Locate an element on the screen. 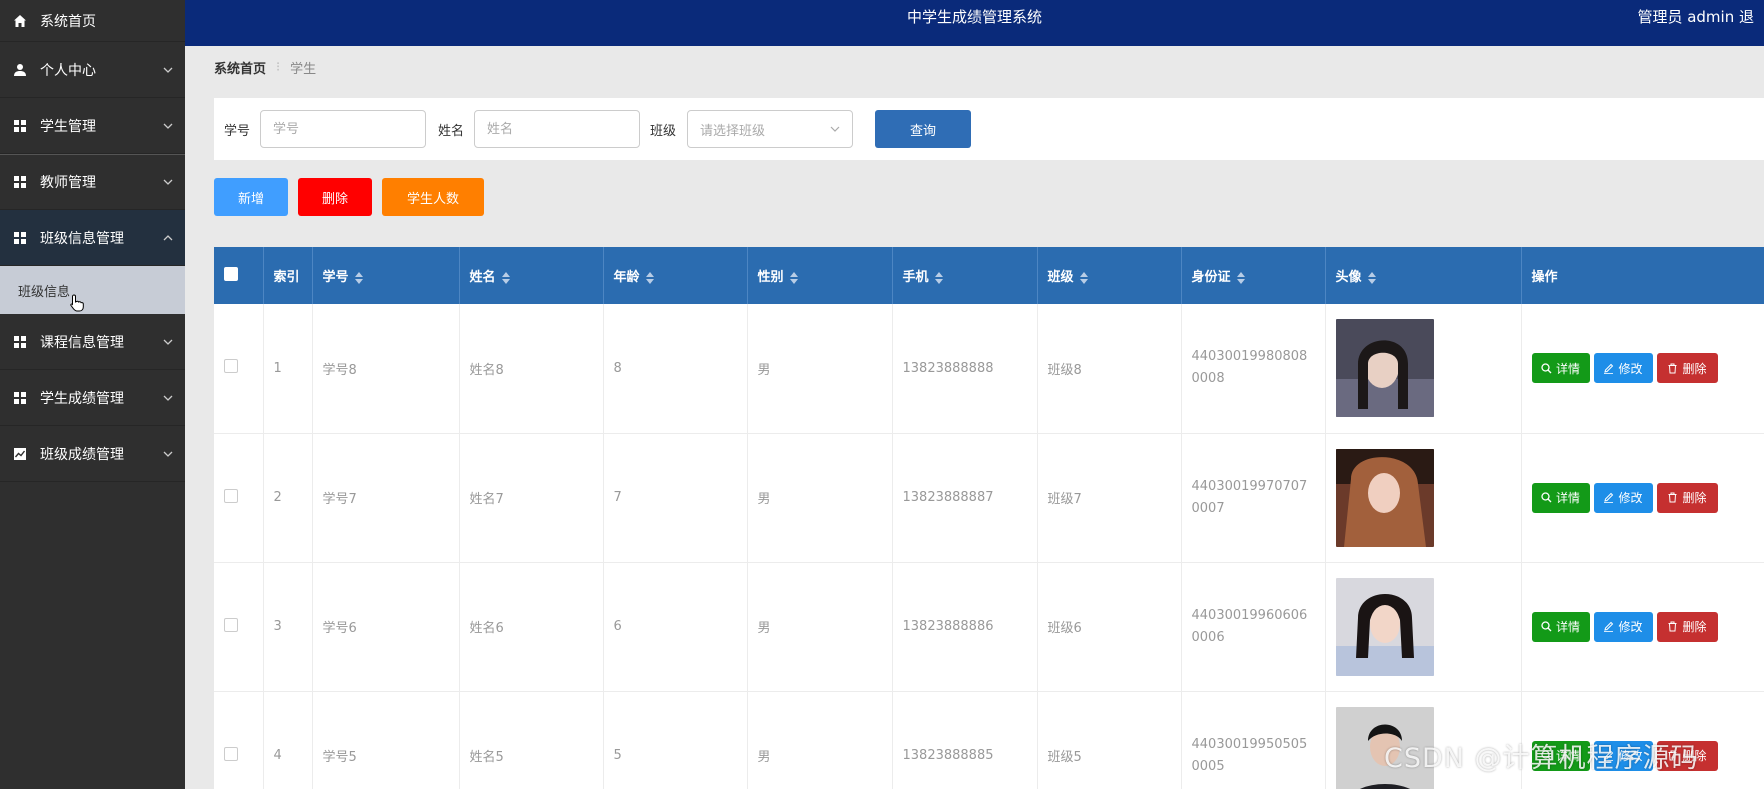 The image size is (1764, 789). header-student-no: 学号 is located at coordinates (386, 275).